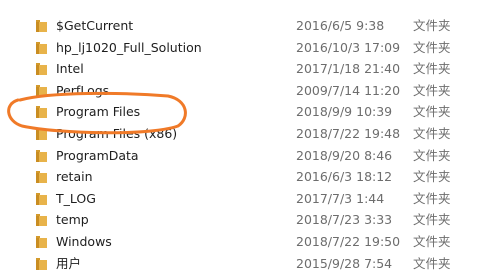 This screenshot has width=488, height=275. What do you see at coordinates (74, 176) in the screenshot?
I see `folder-name: retain` at bounding box center [74, 176].